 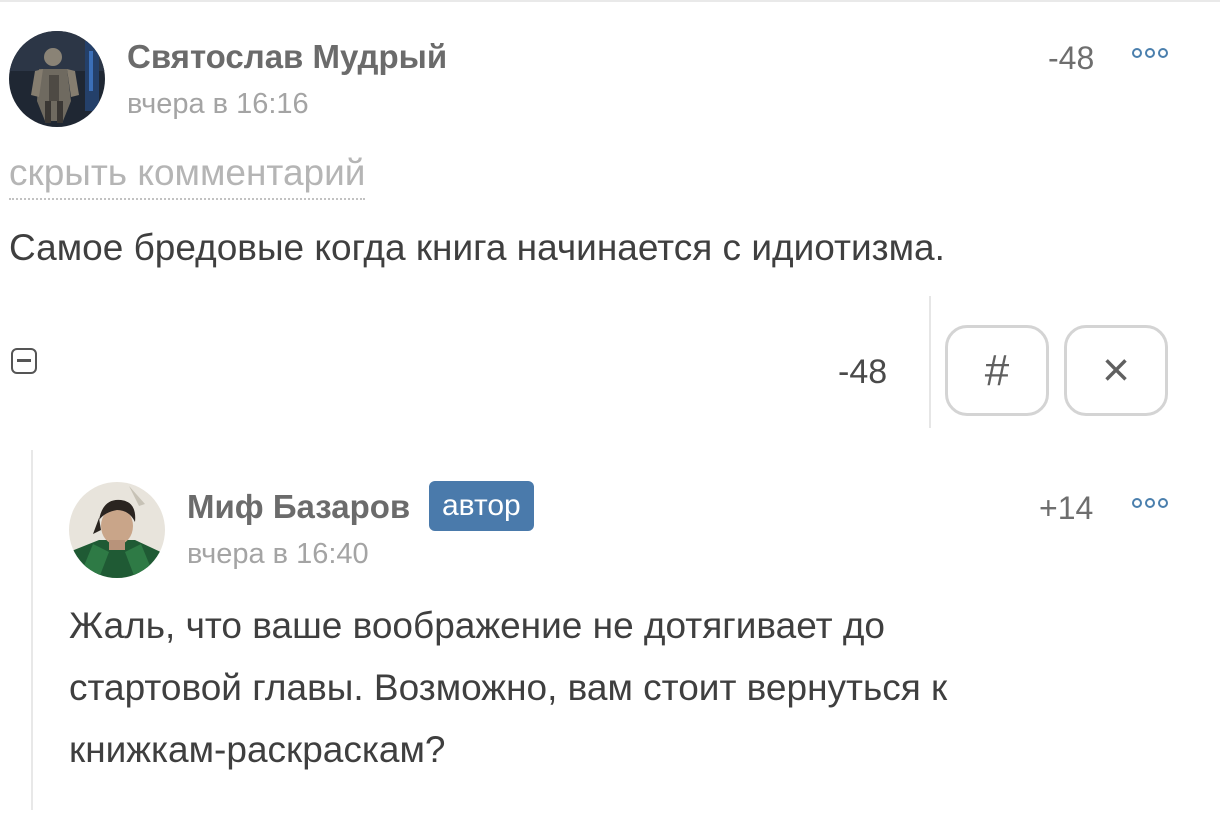 I want to click on warrior-avatar-icon, so click(x=57, y=79).